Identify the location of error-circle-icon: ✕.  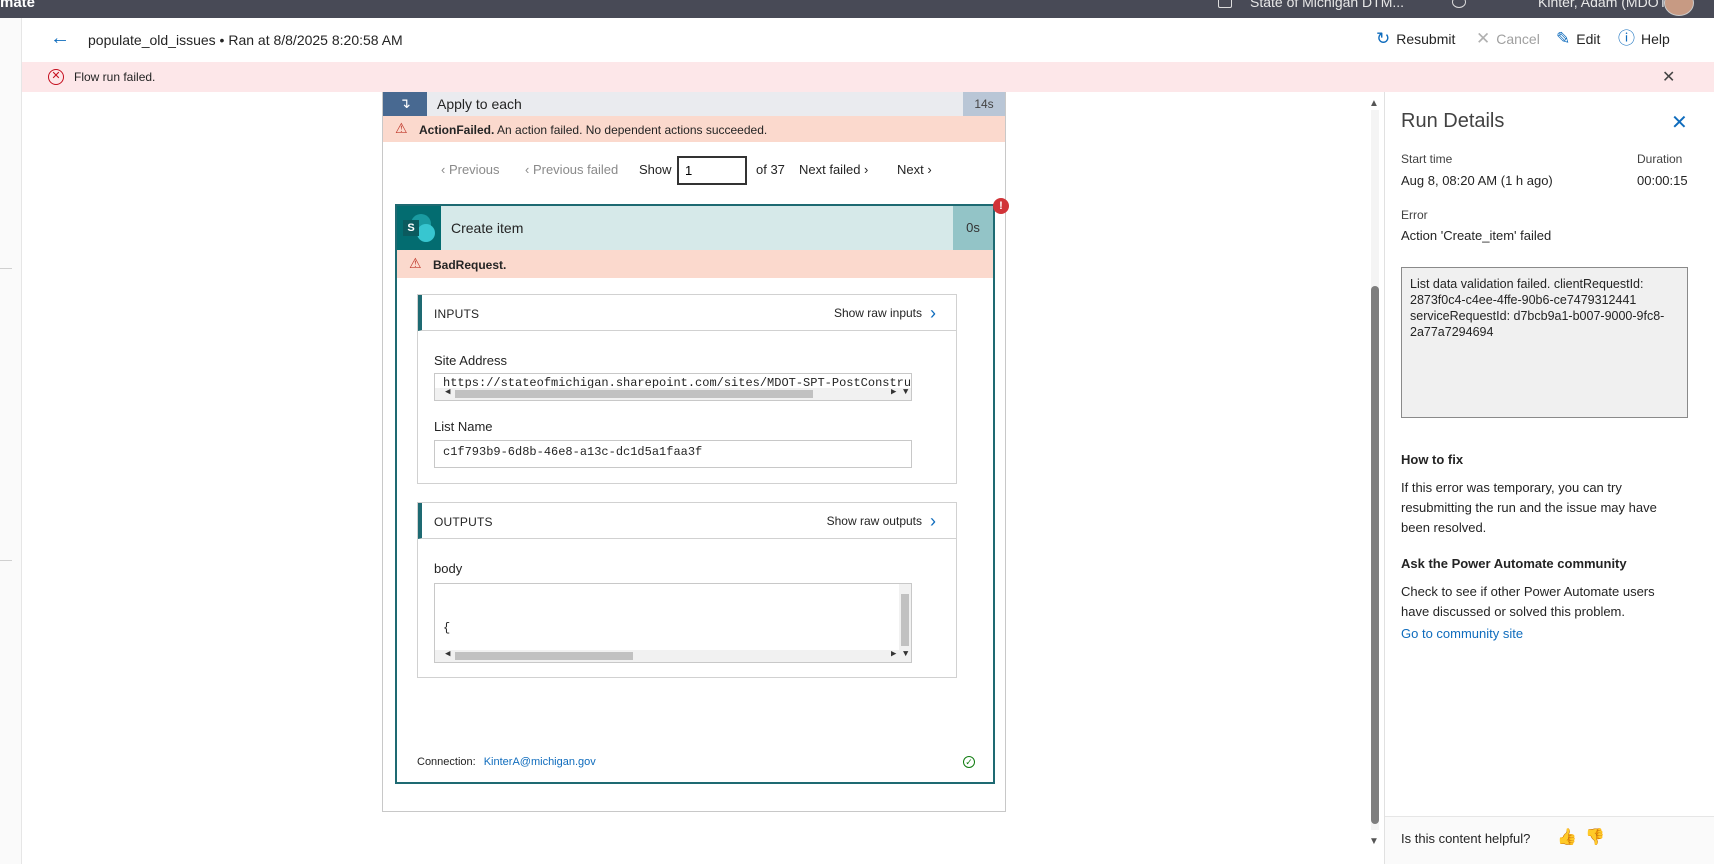
(56, 77).